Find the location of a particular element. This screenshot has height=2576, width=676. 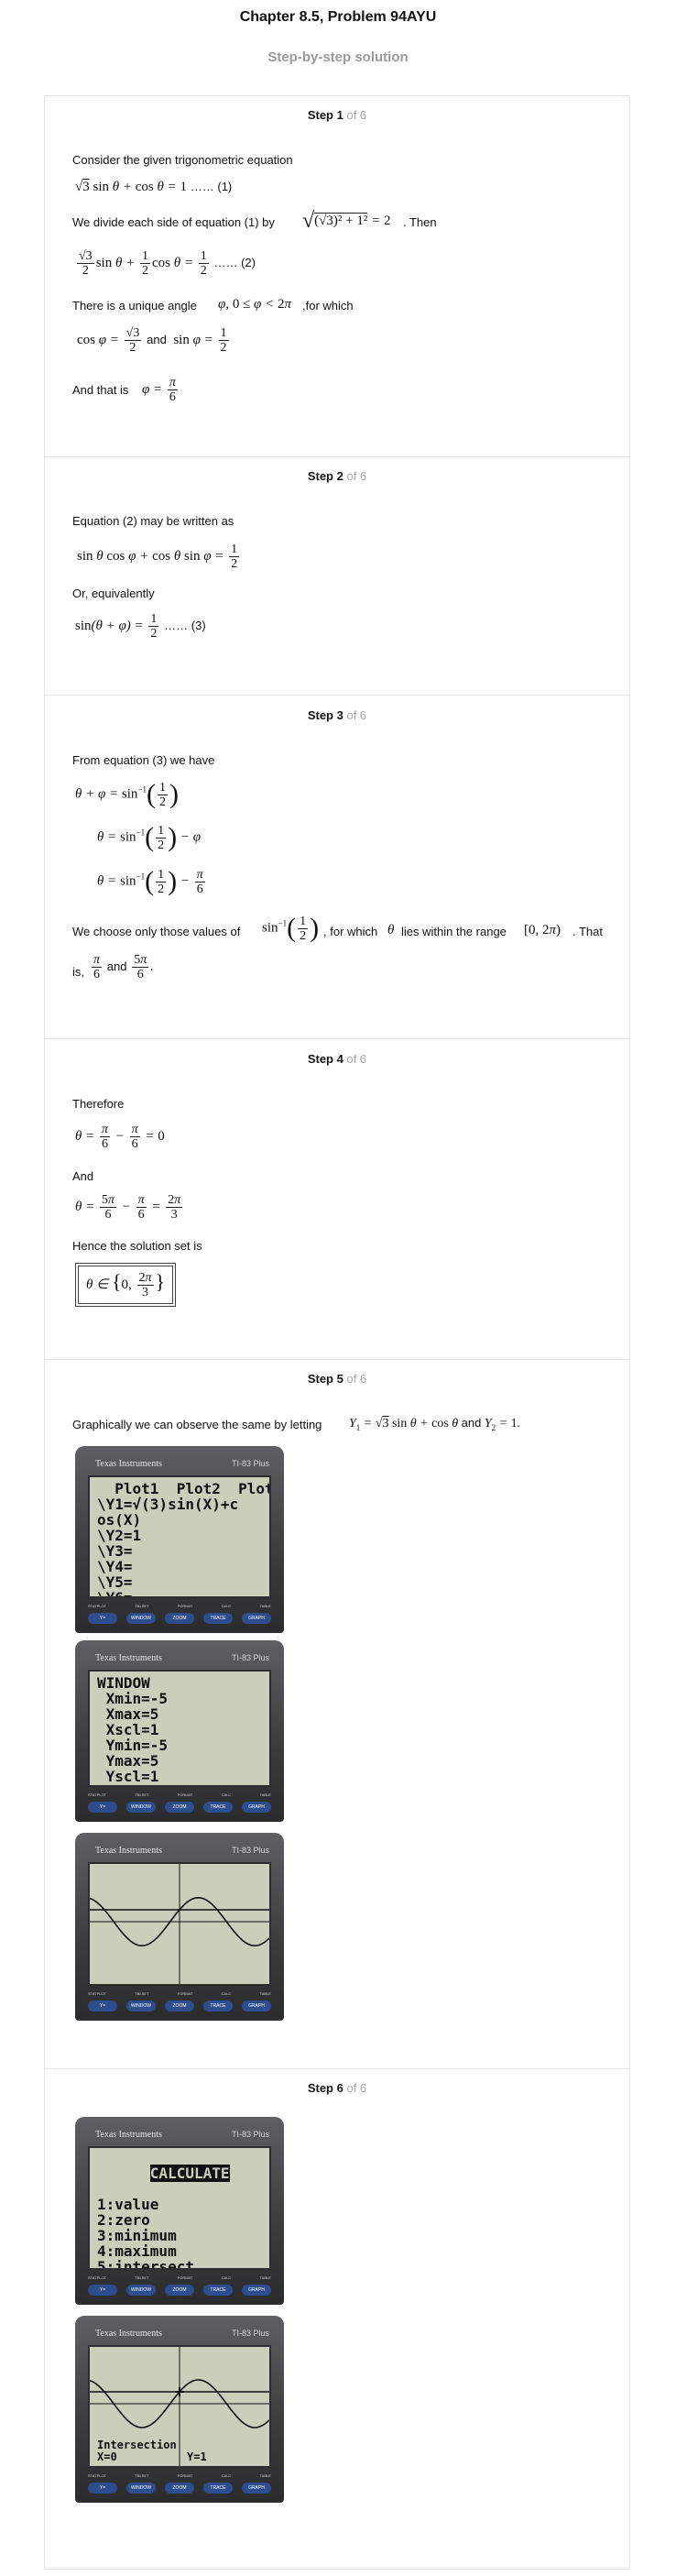

graph-plot is located at coordinates (179, 1924).